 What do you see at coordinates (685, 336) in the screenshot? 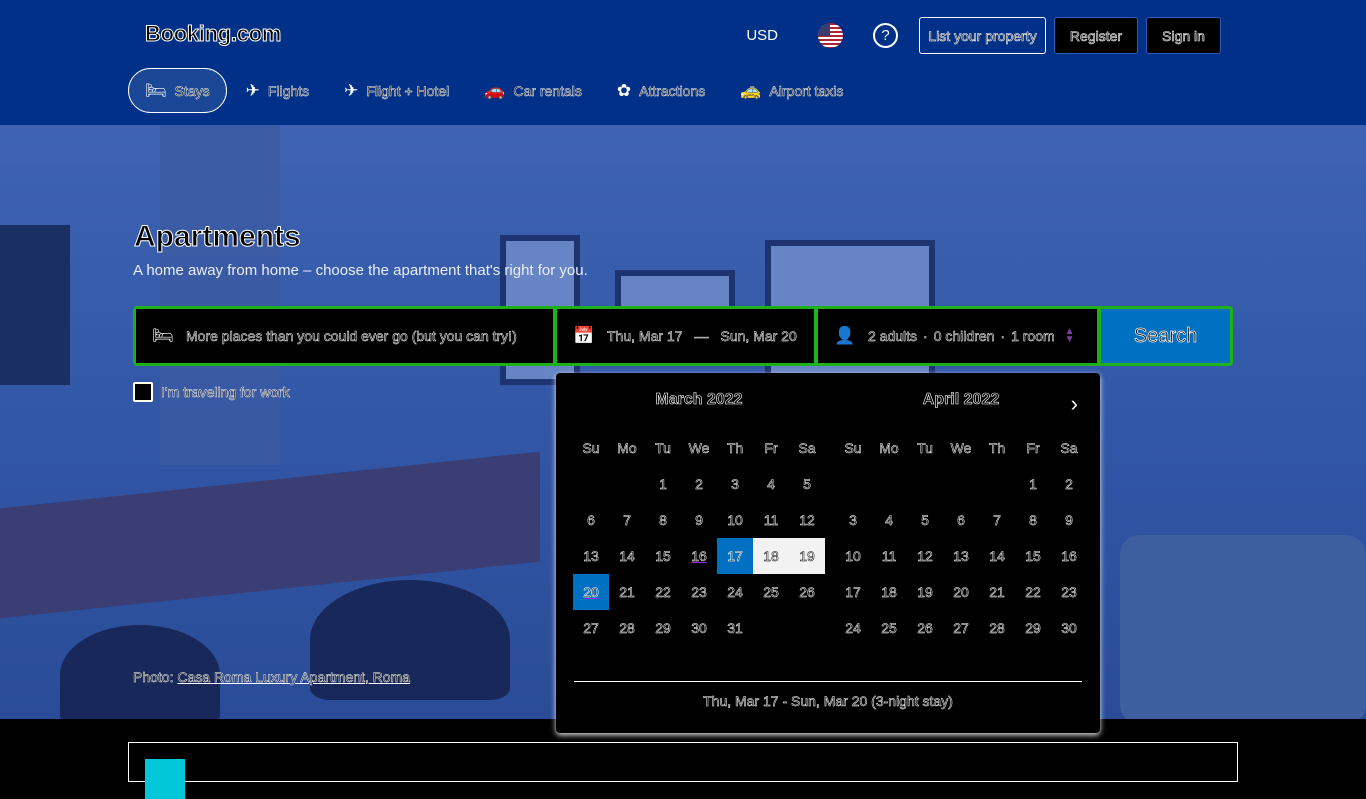
I see `date-field: 📅 Thu, Mar 17 — Sun, Mar 20` at bounding box center [685, 336].